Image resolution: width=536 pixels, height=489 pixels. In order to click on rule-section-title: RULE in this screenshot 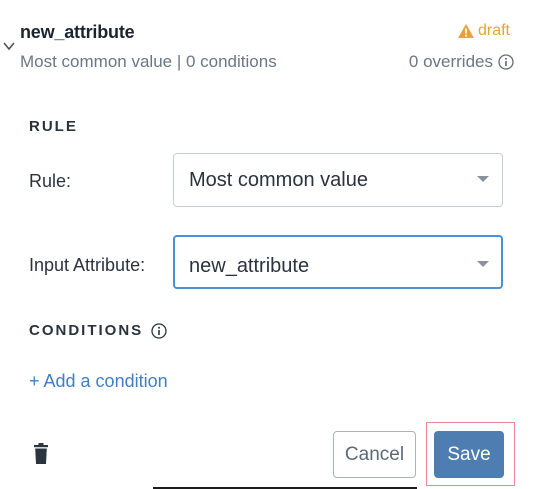, I will do `click(53, 126)`.